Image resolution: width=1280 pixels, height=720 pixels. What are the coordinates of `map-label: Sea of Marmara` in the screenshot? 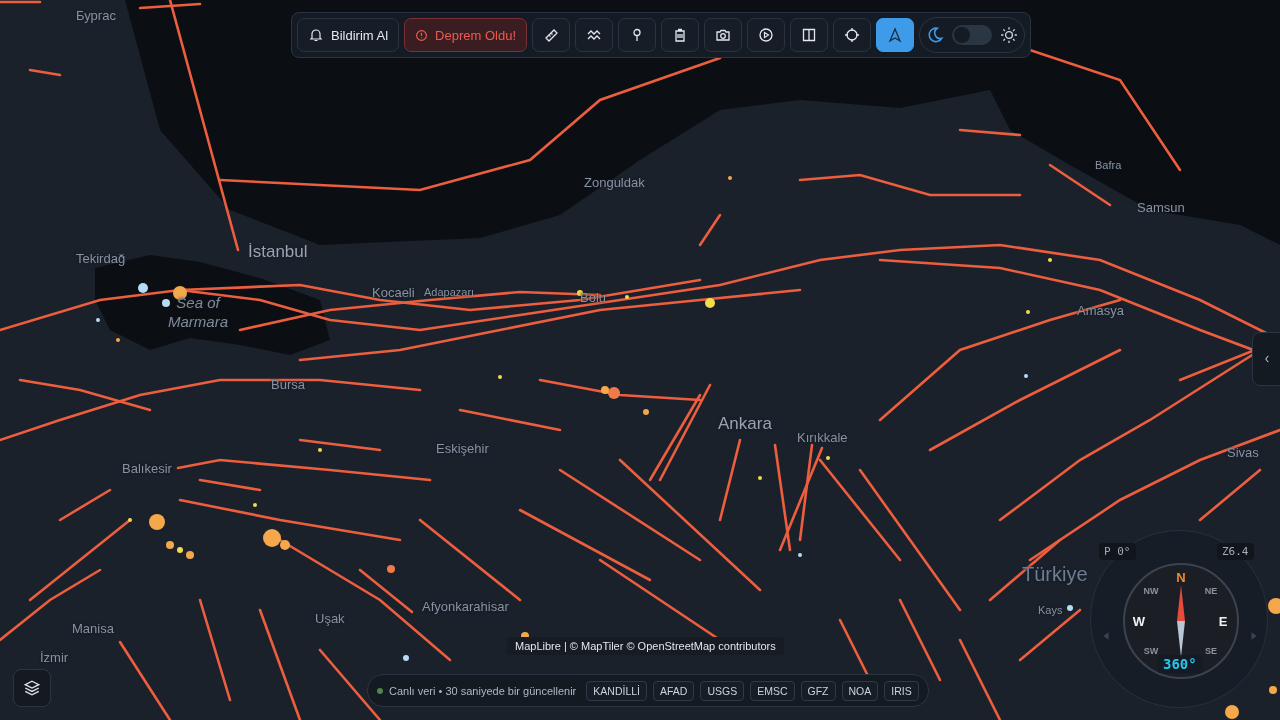 It's located at (198, 312).